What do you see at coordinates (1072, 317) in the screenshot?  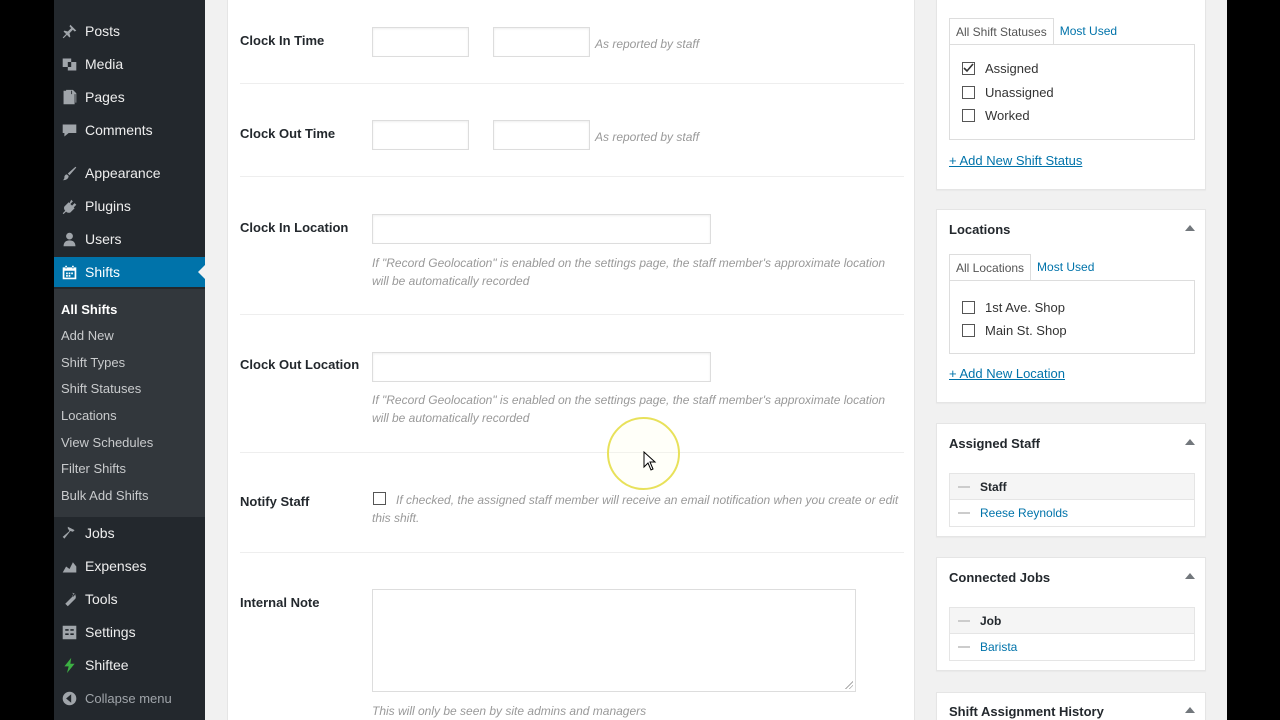 I see `locations-list: 1st Ave. Shop Main St. Shop` at bounding box center [1072, 317].